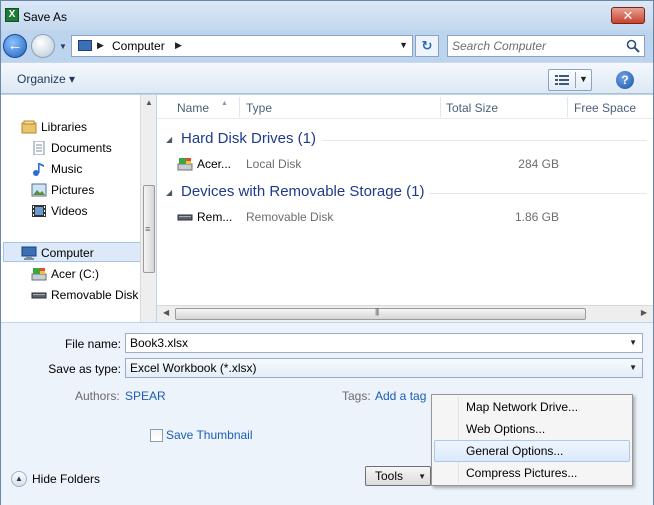 This screenshot has height=505, width=654. What do you see at coordinates (259, 108) in the screenshot?
I see `column-type: Type` at bounding box center [259, 108].